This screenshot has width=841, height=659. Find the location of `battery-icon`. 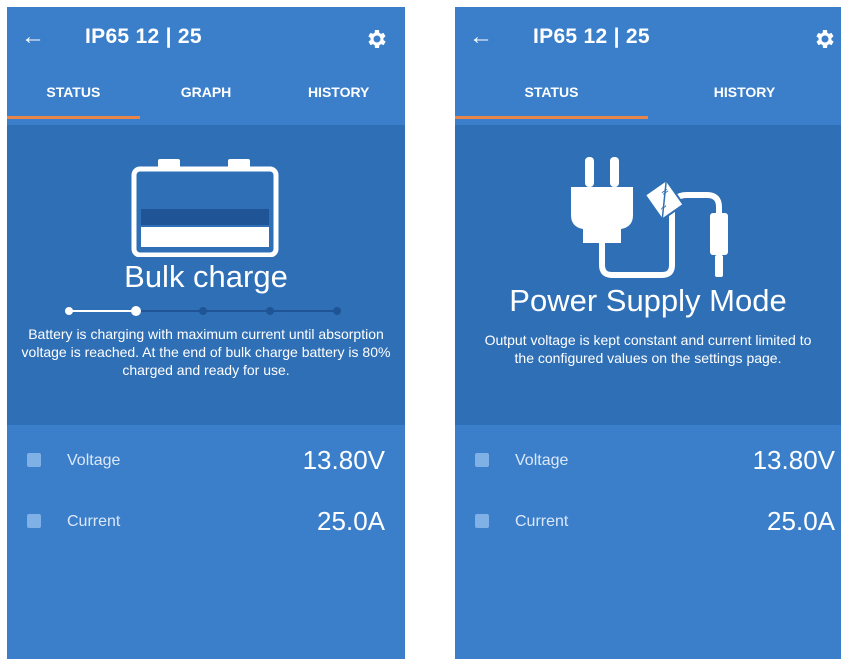

battery-icon is located at coordinates (205, 208).